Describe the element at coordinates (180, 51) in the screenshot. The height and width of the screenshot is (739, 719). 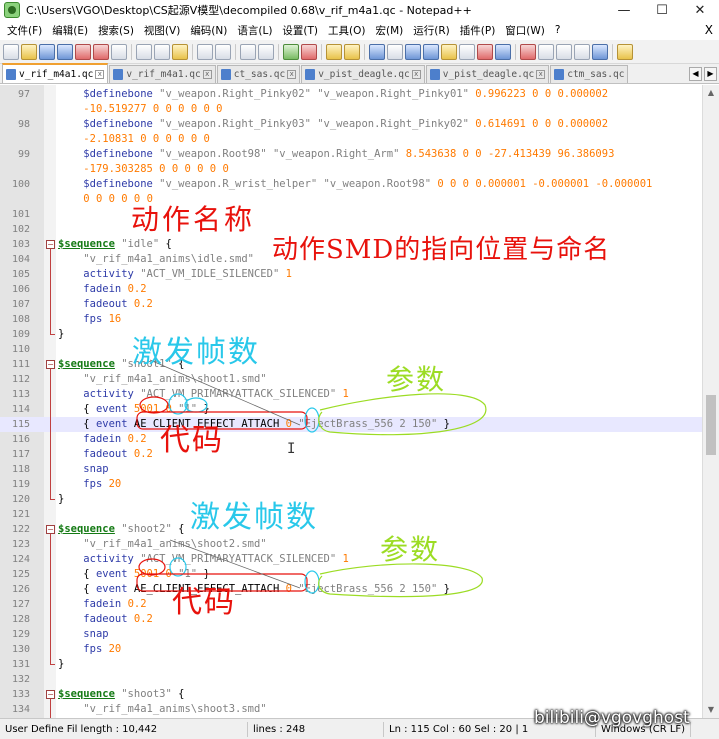
I see `paste-icon` at that location.